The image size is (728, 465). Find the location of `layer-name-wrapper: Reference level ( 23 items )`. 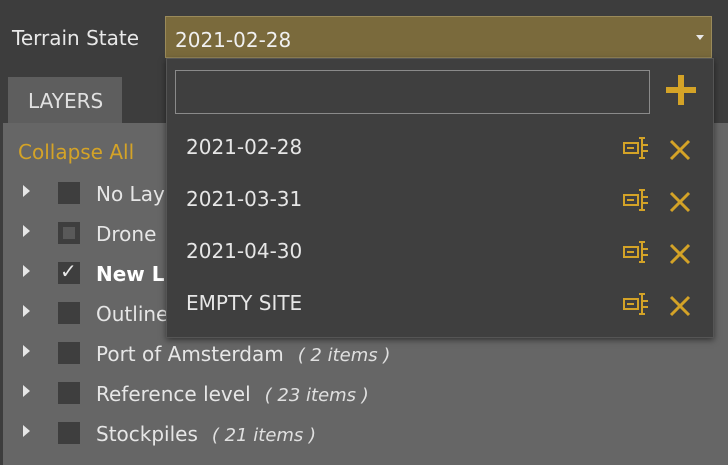

layer-name-wrapper: Reference level ( 23 items ) is located at coordinates (232, 394).